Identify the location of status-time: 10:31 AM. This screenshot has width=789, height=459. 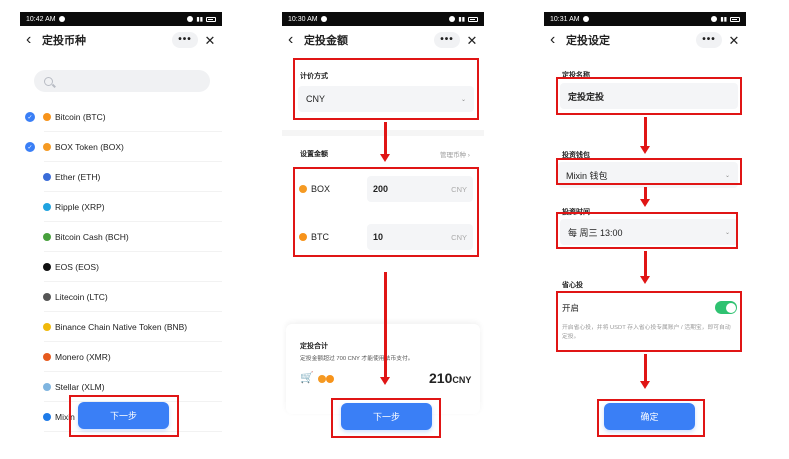
(565, 19).